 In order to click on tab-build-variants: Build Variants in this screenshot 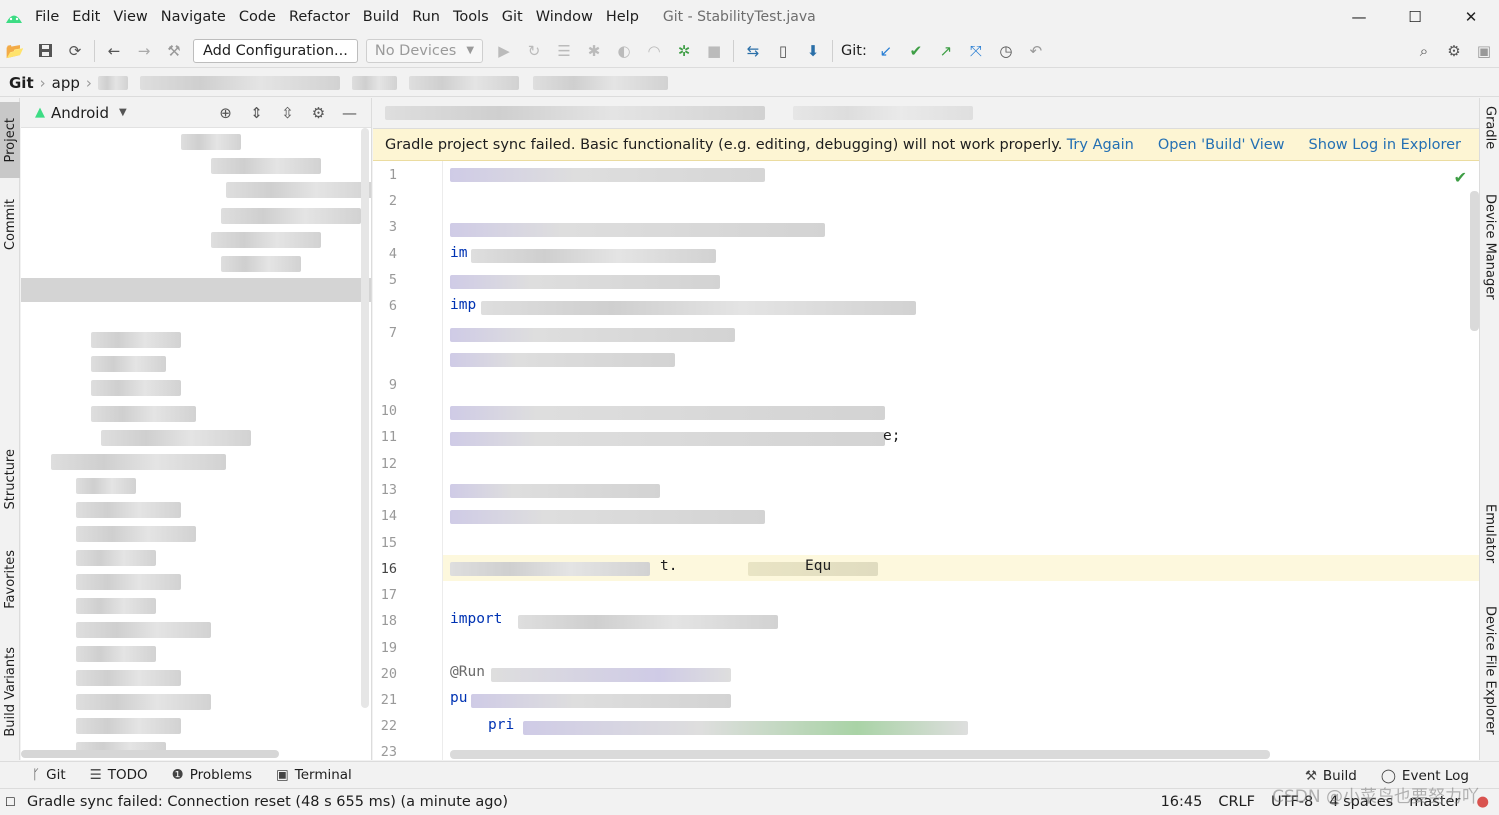, I will do `click(10, 692)`.